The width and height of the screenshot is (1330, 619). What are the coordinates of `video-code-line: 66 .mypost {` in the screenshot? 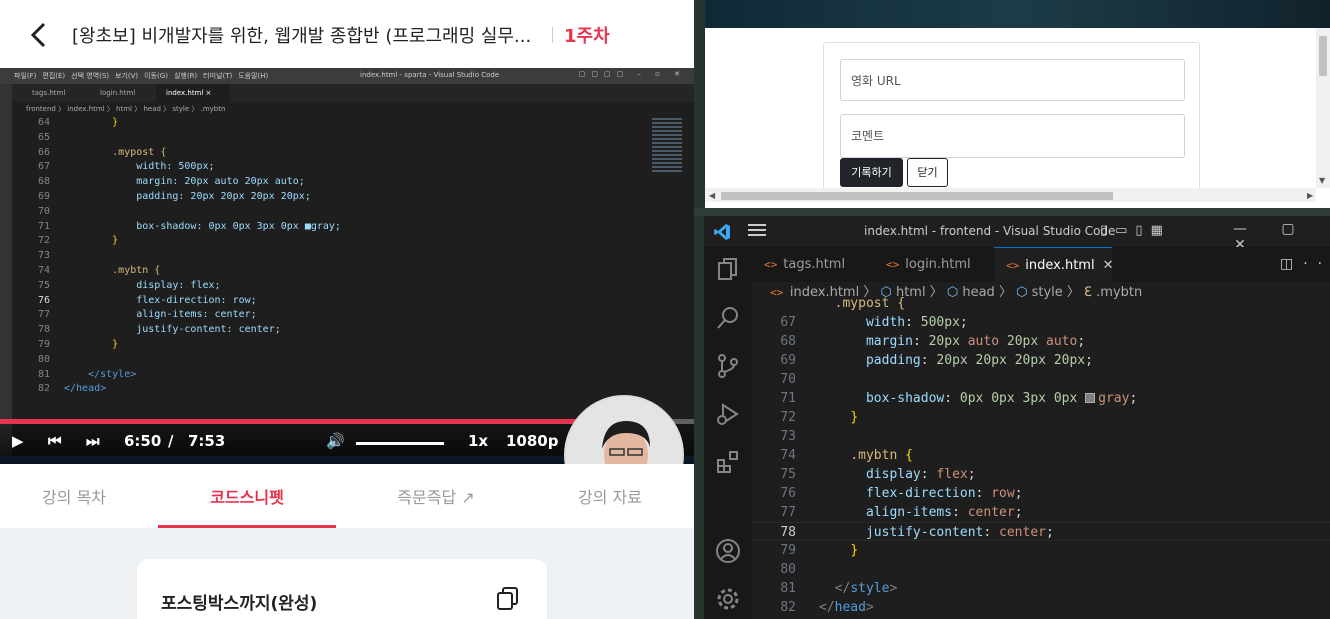 It's located at (102, 152).